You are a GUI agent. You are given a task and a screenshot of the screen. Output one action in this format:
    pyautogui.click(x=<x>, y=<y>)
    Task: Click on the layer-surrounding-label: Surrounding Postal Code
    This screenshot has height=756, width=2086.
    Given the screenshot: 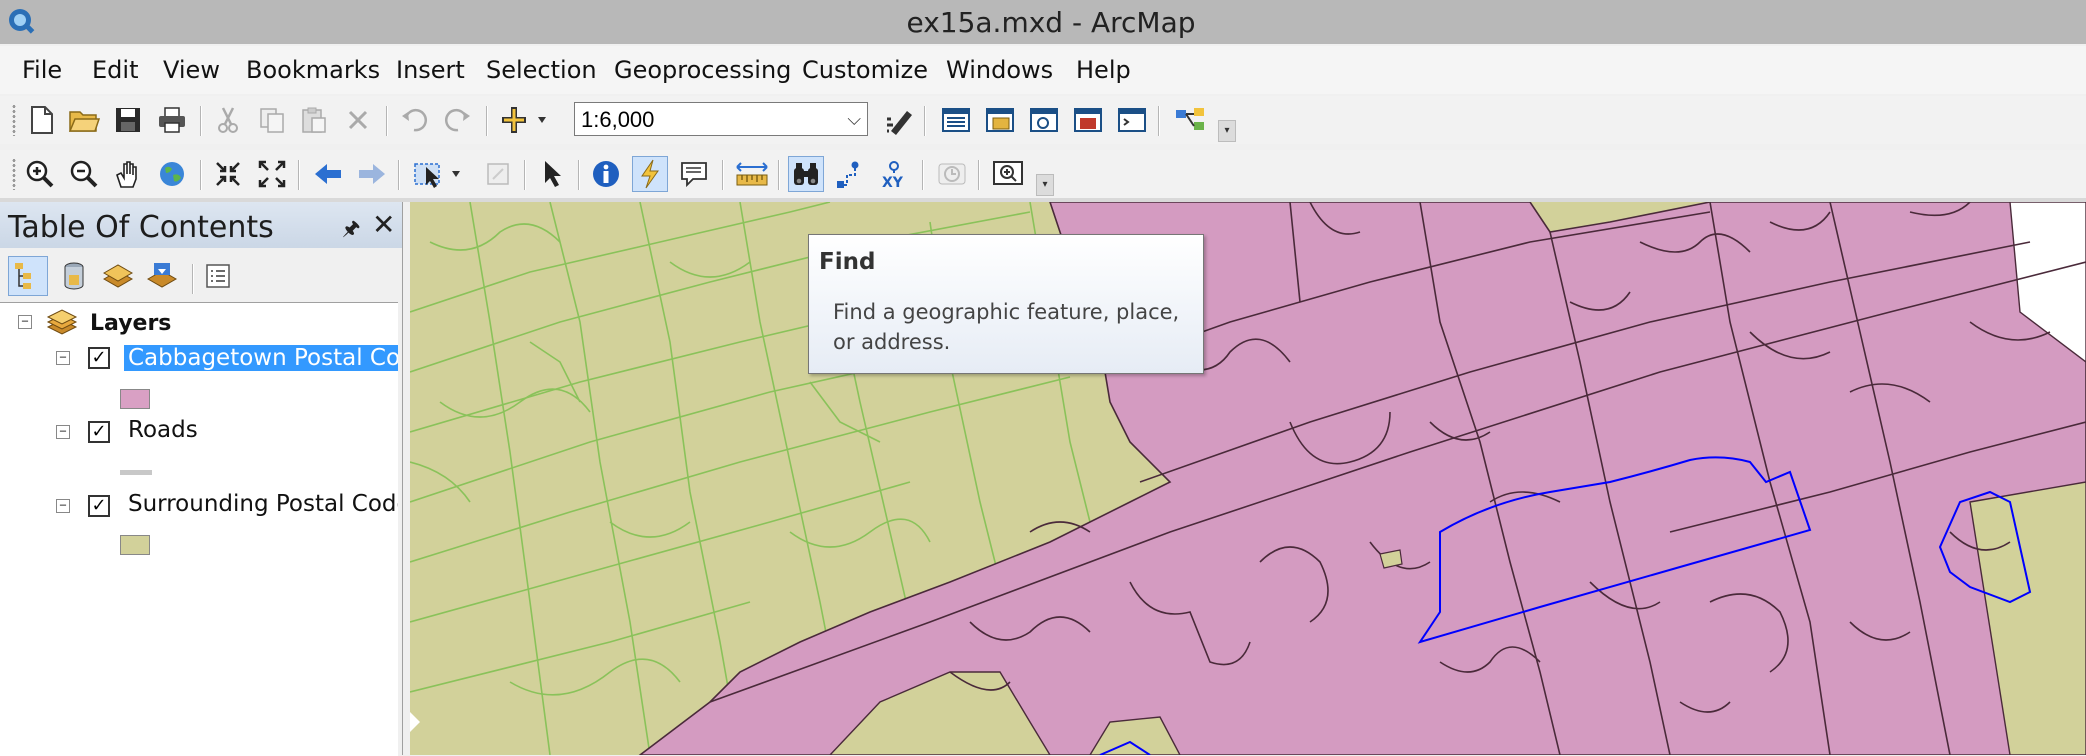 What is the action you would take?
    pyautogui.click(x=263, y=504)
    